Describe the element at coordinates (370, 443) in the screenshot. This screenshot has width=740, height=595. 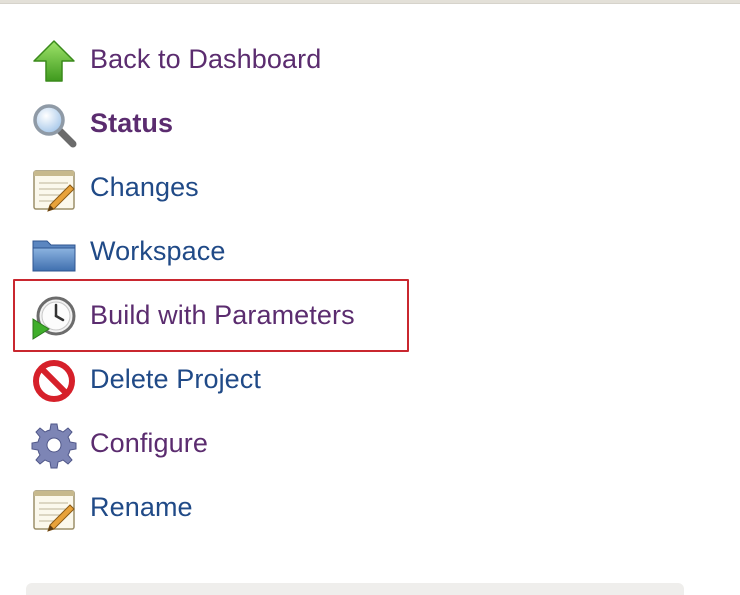
I see `sidebar-item-configure: Configure` at that location.